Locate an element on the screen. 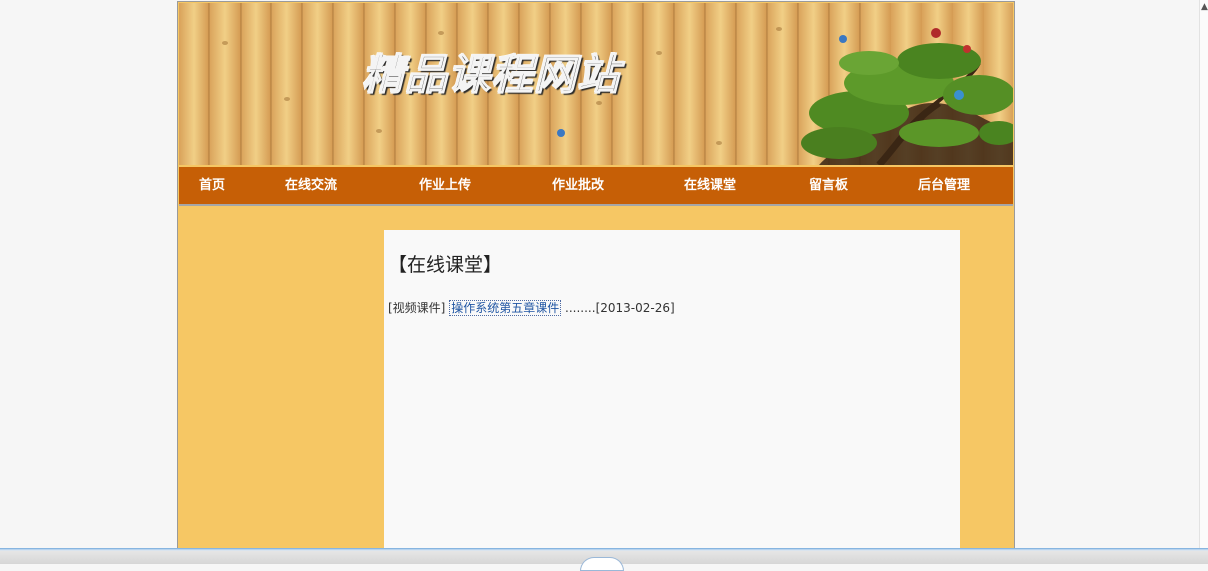 The width and height of the screenshot is (1208, 571). main-navigation: 首页 在线交流 作业上传 作业批改 在线课堂 留言板 后台管理 is located at coordinates (596, 186).